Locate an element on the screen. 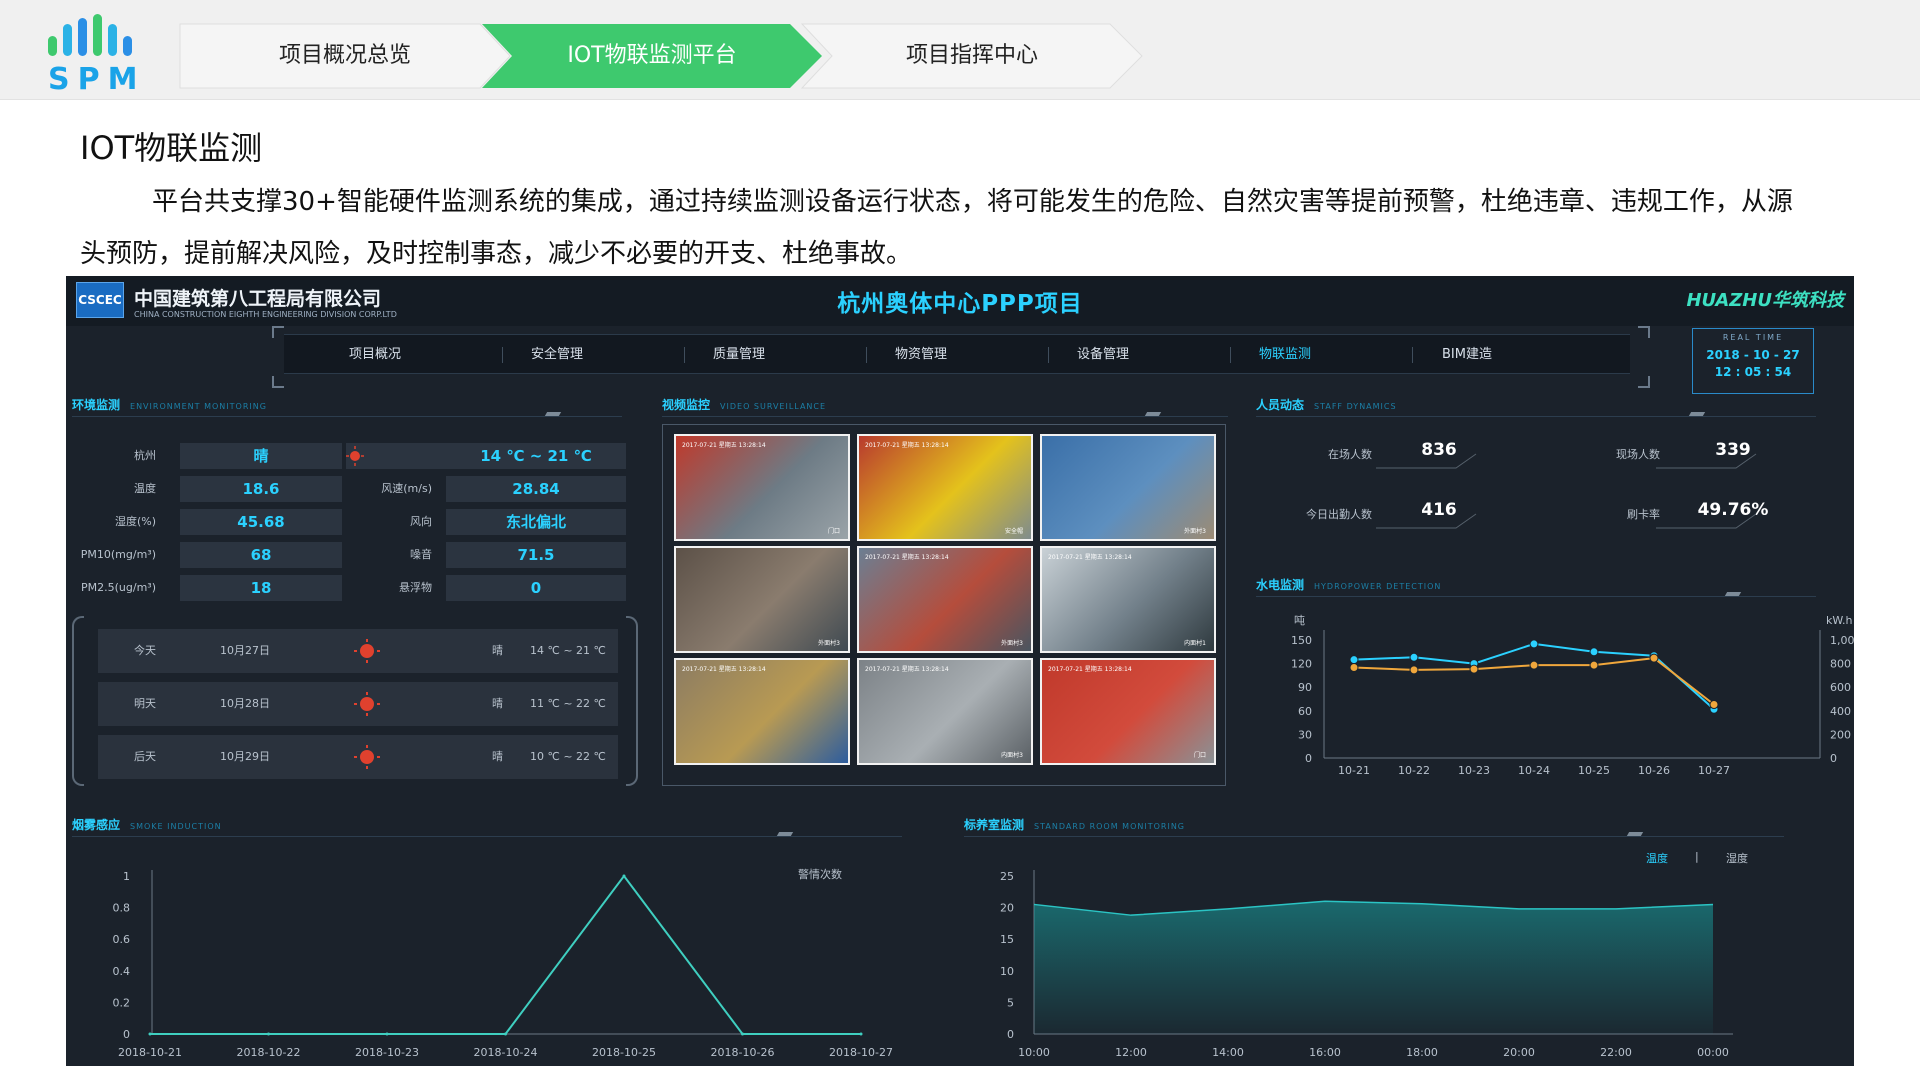 This screenshot has width=1920, height=1080. y-tick-label: 0.4 is located at coordinates (122, 971).